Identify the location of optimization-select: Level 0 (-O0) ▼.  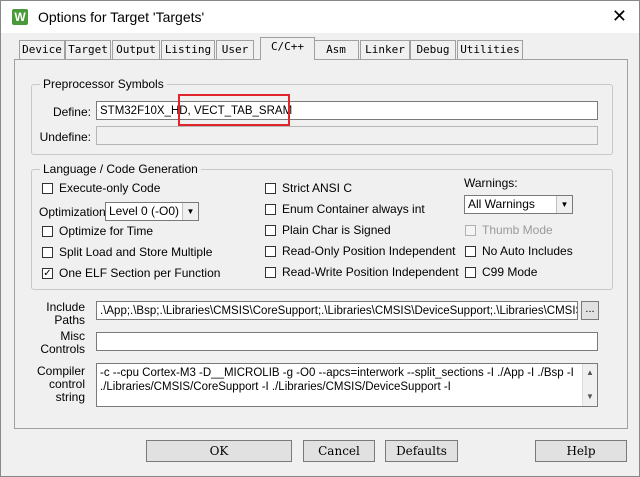
(152, 211).